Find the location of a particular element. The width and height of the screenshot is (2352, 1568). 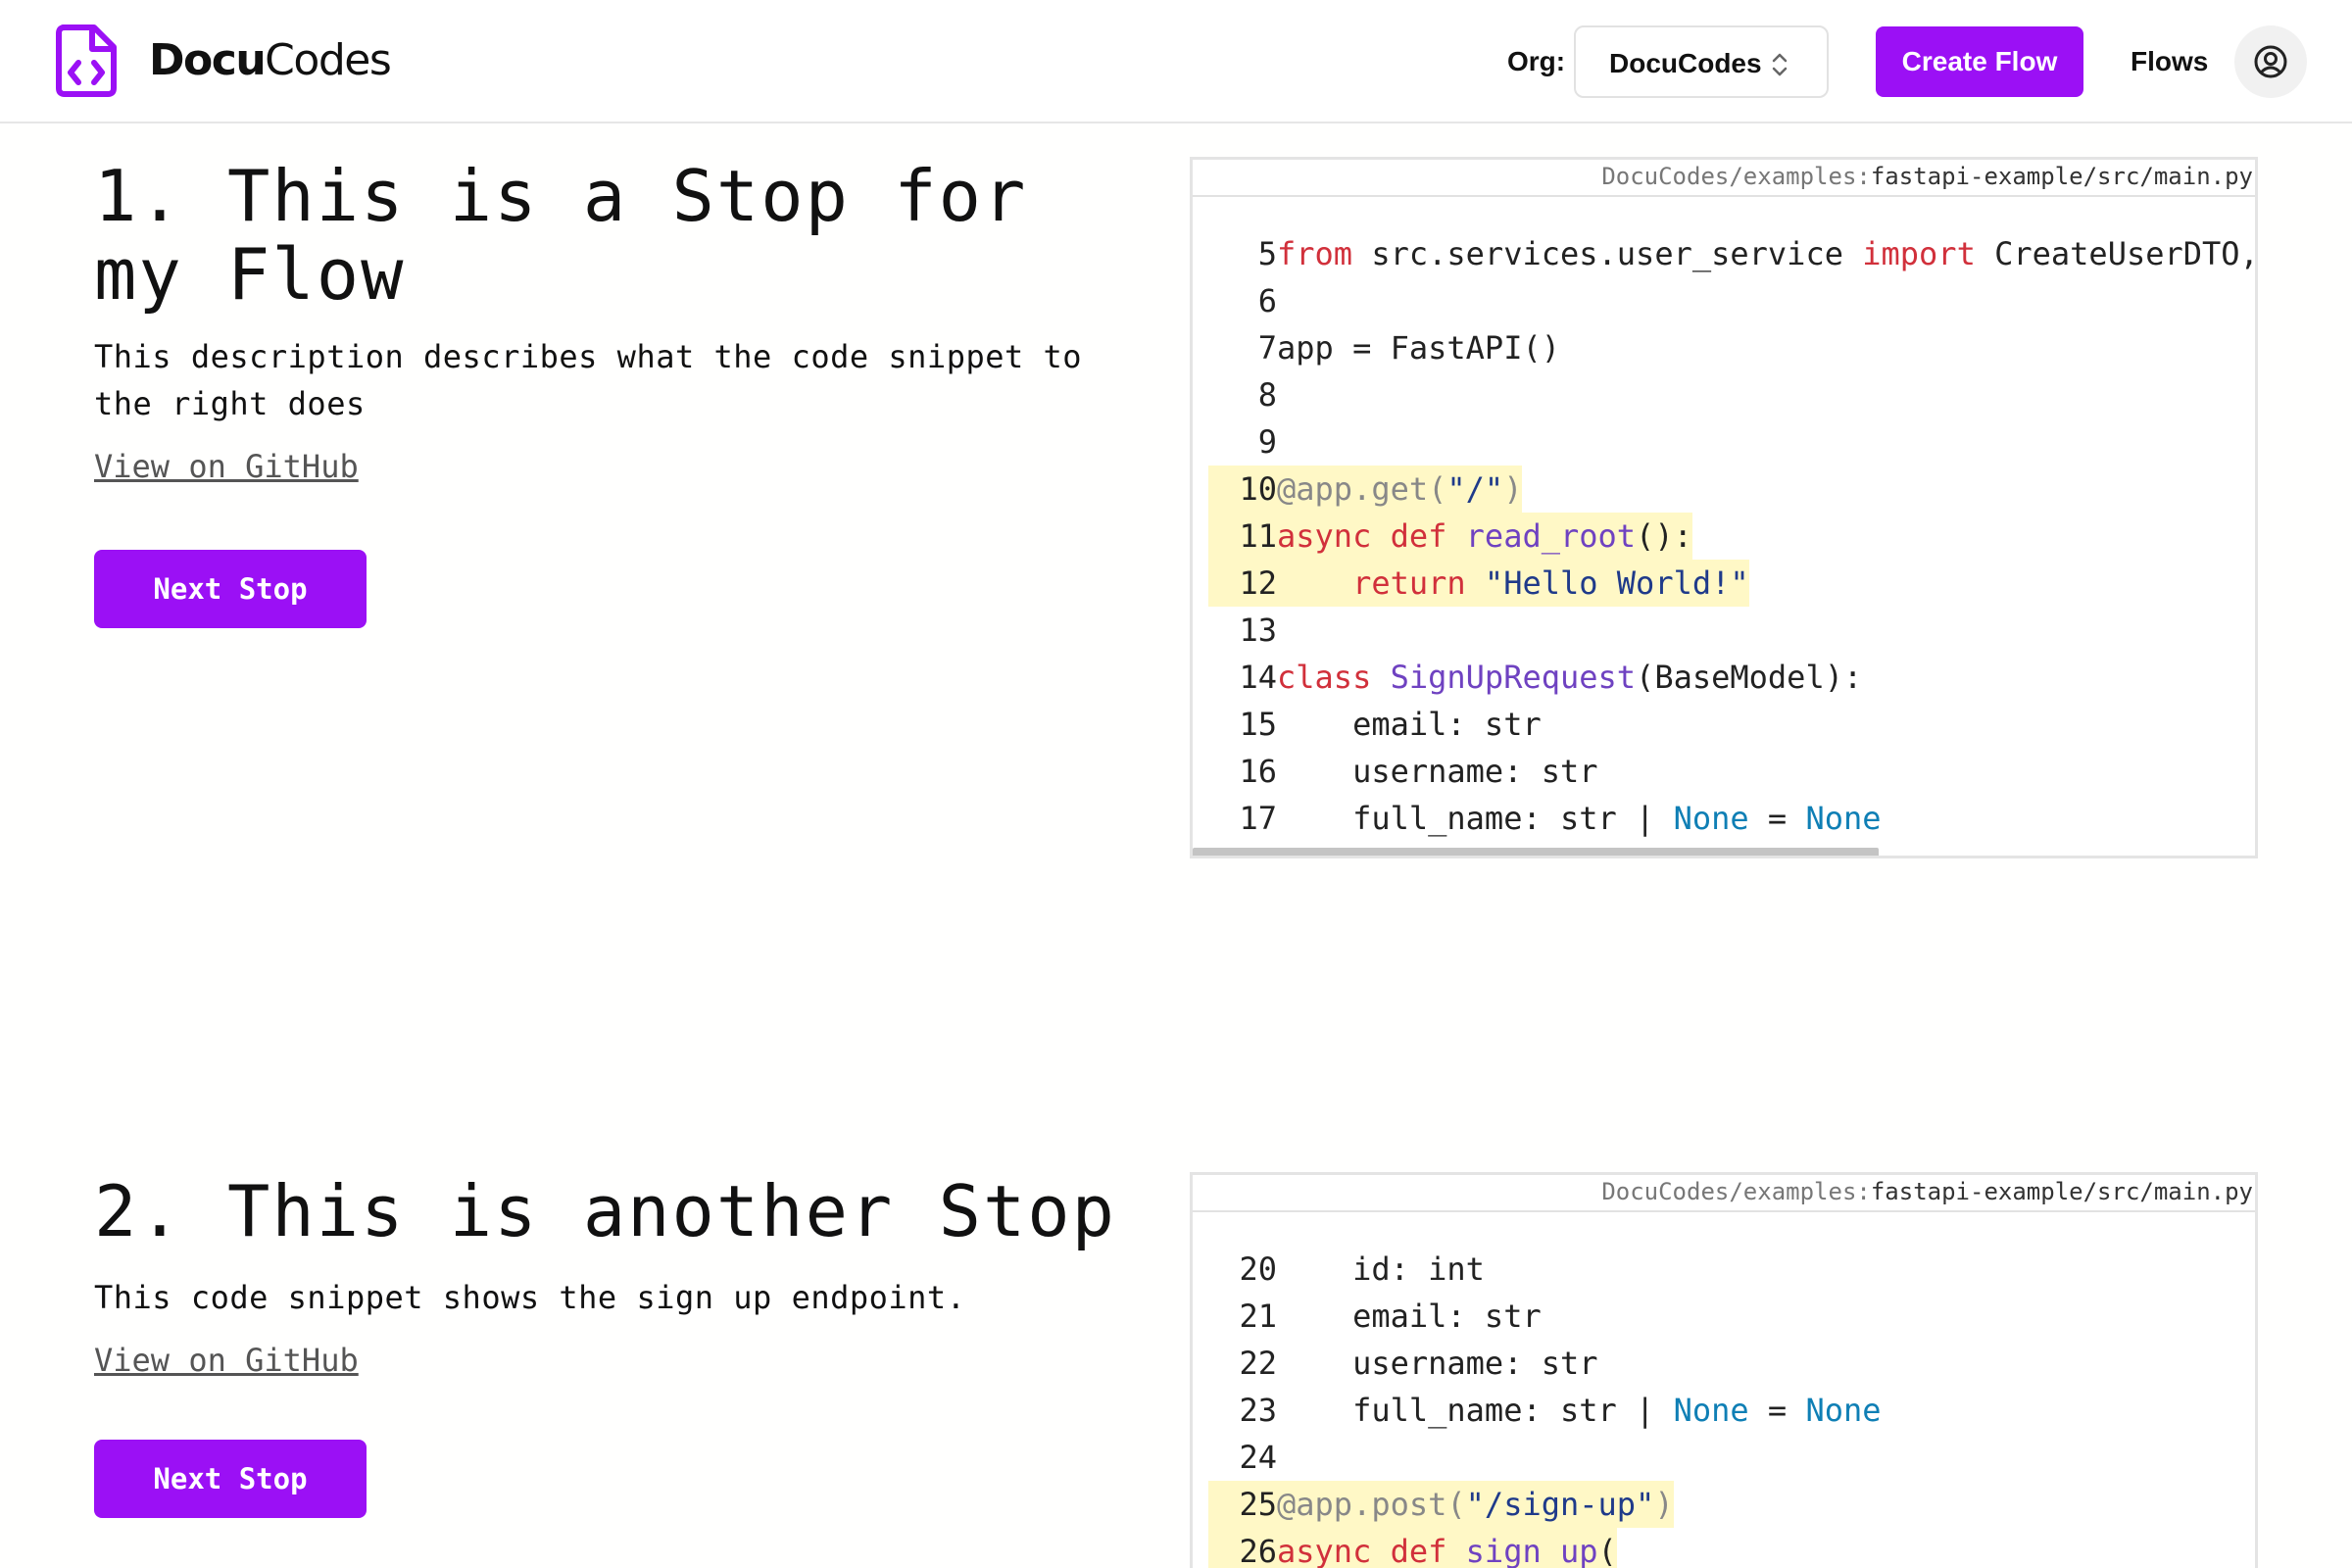

code-line: 23 full_name: str | None = None is located at coordinates (1731, 1410).